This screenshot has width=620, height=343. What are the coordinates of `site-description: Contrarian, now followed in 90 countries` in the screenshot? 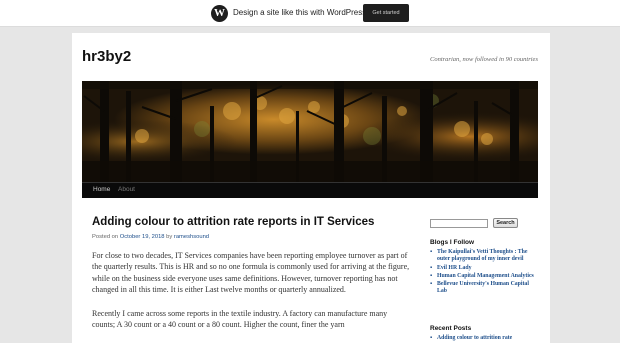 It's located at (484, 59).